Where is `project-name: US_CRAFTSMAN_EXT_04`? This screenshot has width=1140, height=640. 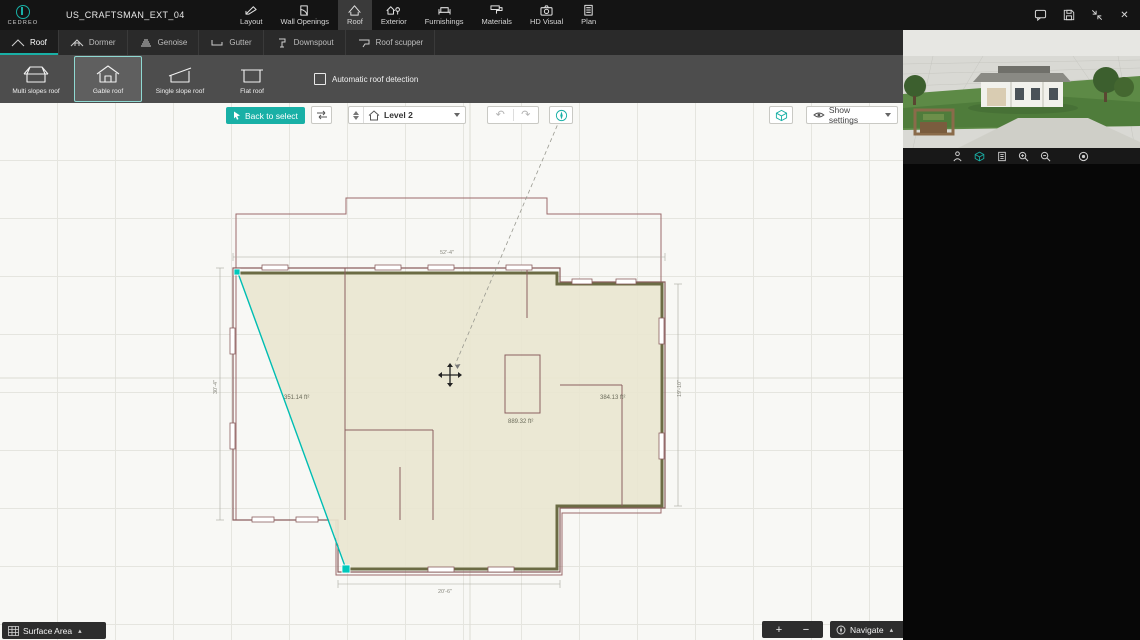 project-name: US_CRAFTSMAN_EXT_04 is located at coordinates (125, 15).